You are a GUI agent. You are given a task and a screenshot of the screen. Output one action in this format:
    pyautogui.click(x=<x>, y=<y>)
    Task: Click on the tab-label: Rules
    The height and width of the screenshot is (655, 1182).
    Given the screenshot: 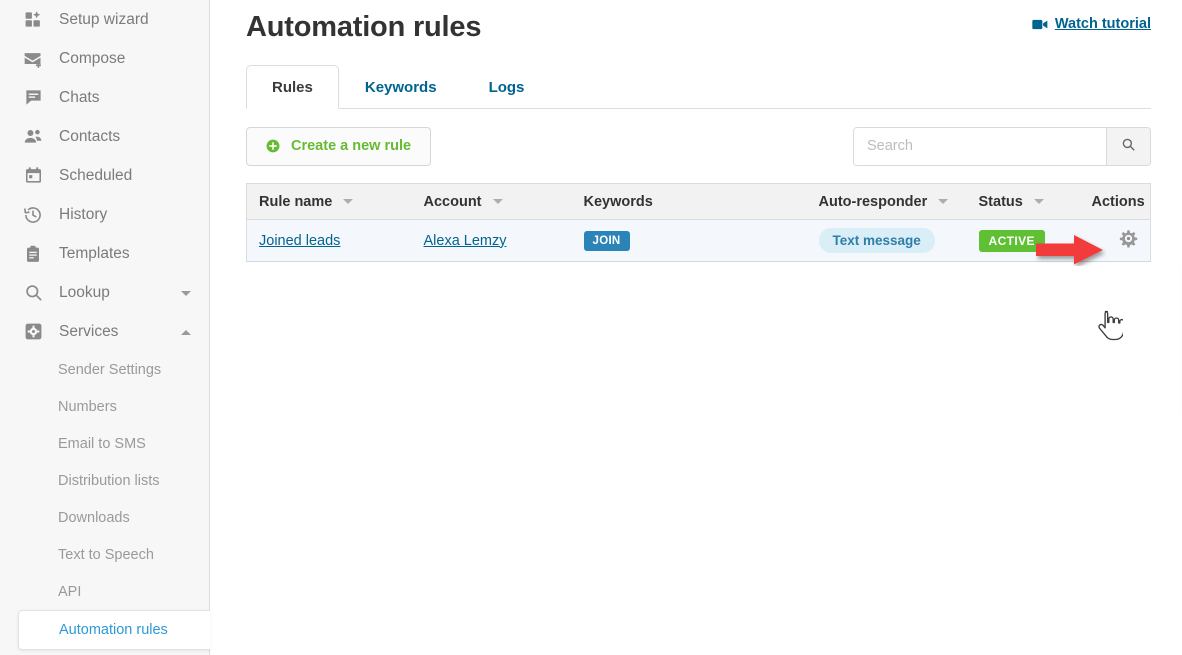 What is the action you would take?
    pyautogui.click(x=292, y=87)
    